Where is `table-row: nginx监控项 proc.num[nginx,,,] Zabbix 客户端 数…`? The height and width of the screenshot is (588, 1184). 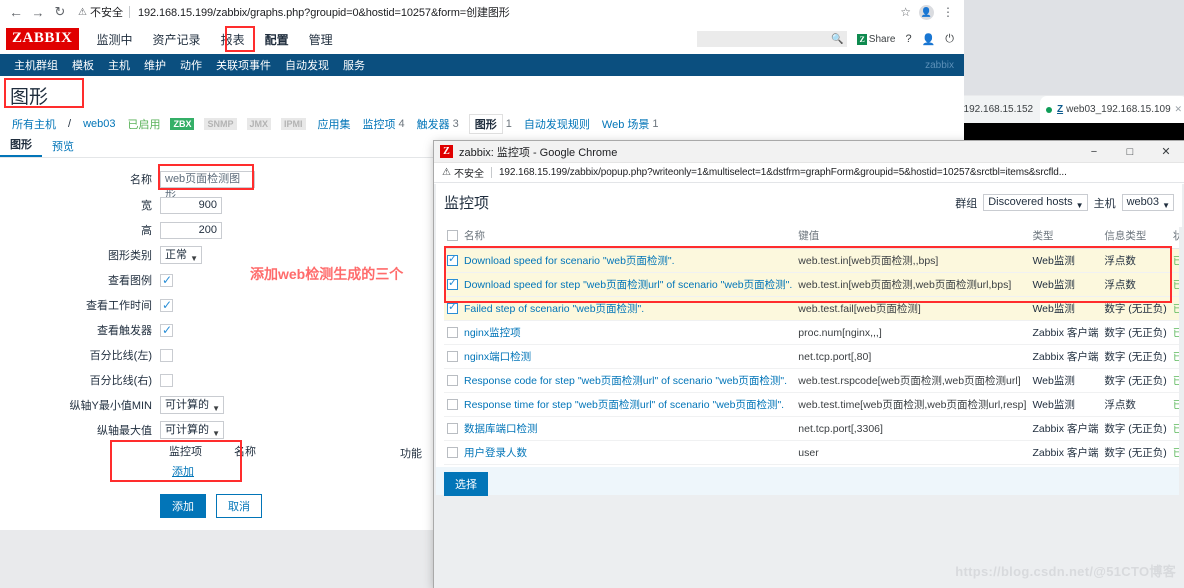
table-row: nginx监控项 proc.num[nginx,,,] Zabbix 客户端 数… is located at coordinates (814, 332).